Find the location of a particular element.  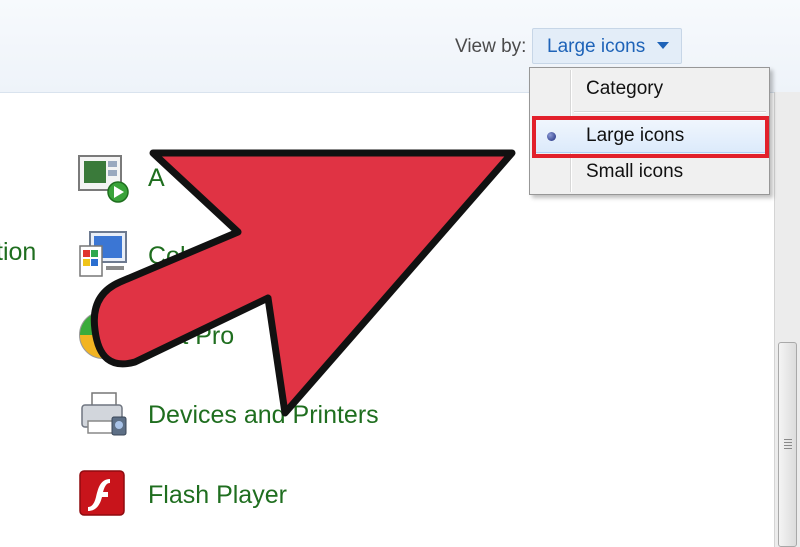

scrollbar-thumb is located at coordinates (787, 444).